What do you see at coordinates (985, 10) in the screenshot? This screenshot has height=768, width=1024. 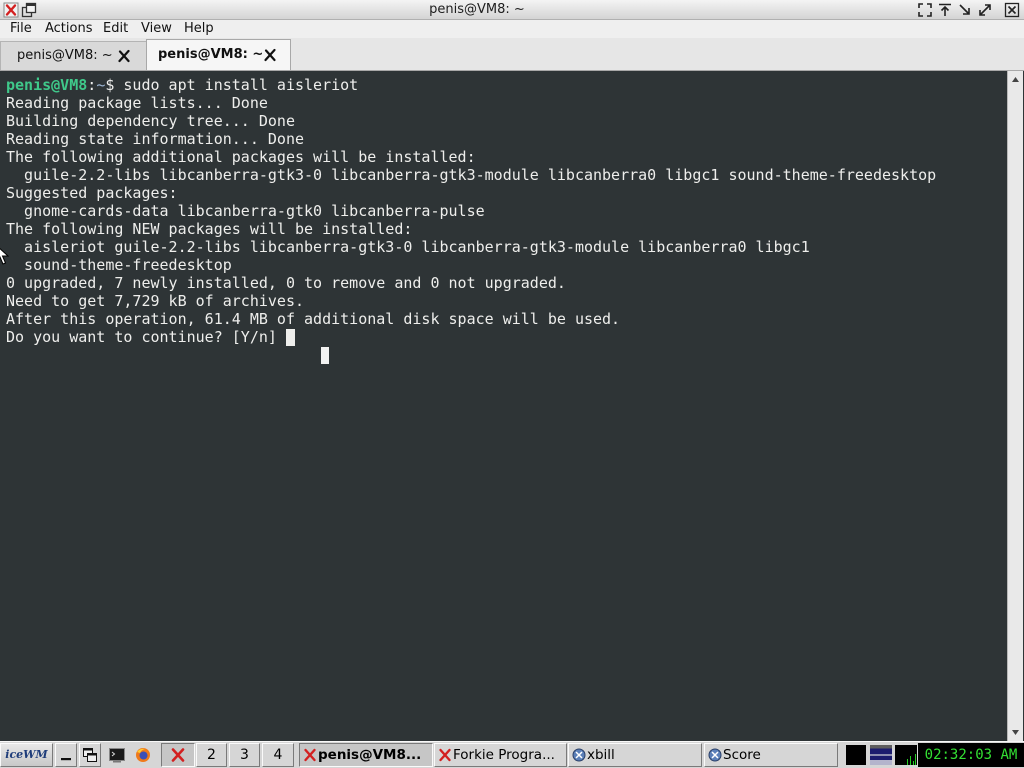 I see `maximize-icon` at bounding box center [985, 10].